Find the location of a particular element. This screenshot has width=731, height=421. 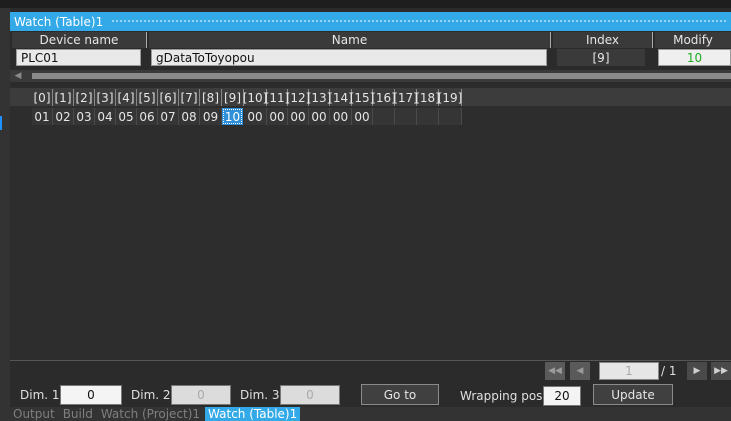

array-index-14: [14] is located at coordinates (340, 97).